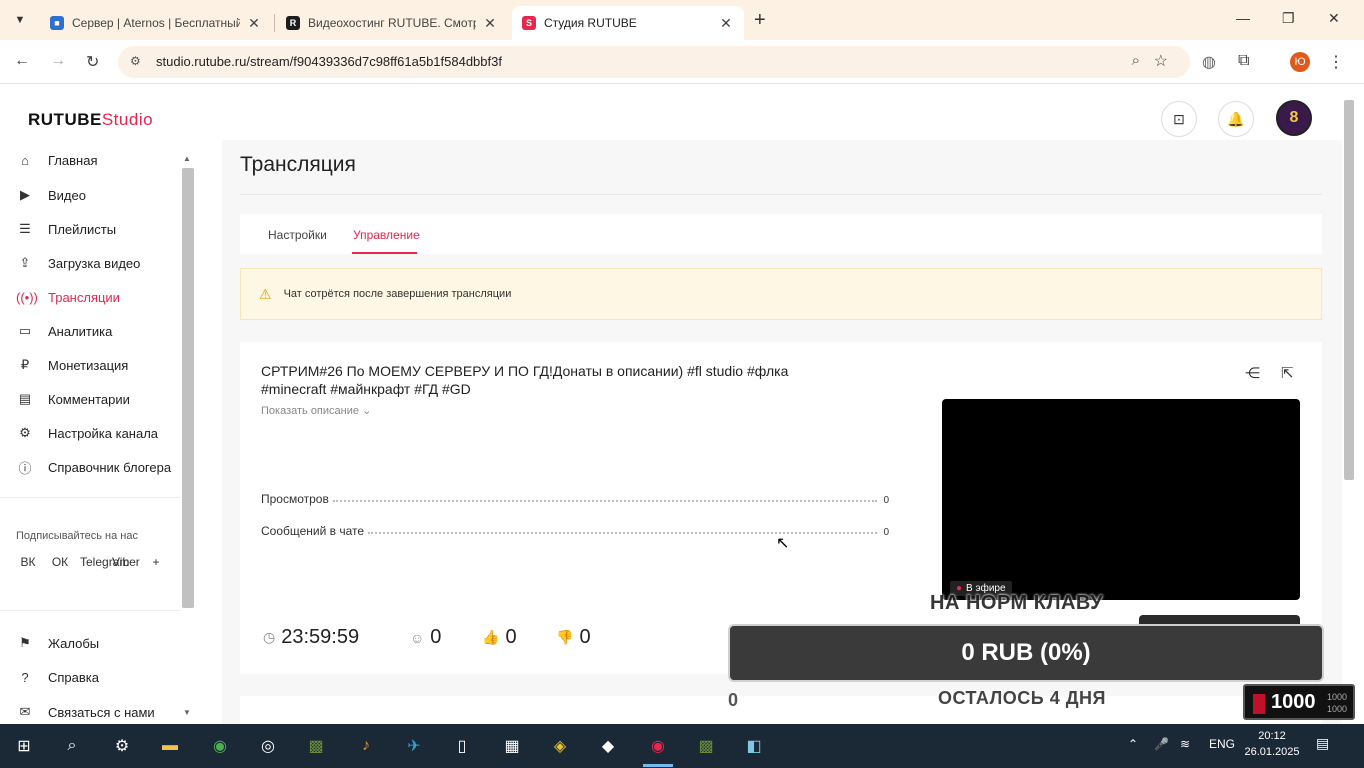 Image resolution: width=1364 pixels, height=768 pixels. What do you see at coordinates (658, 746) in the screenshot?
I see `chrome-profile-icon: ◉` at bounding box center [658, 746].